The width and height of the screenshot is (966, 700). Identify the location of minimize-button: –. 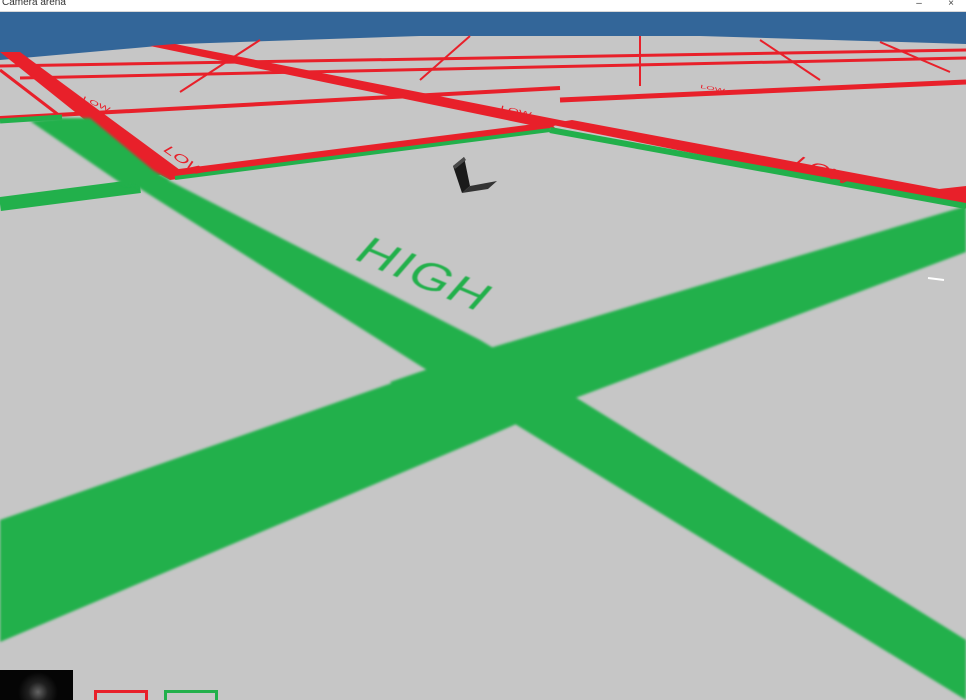
(919, 5).